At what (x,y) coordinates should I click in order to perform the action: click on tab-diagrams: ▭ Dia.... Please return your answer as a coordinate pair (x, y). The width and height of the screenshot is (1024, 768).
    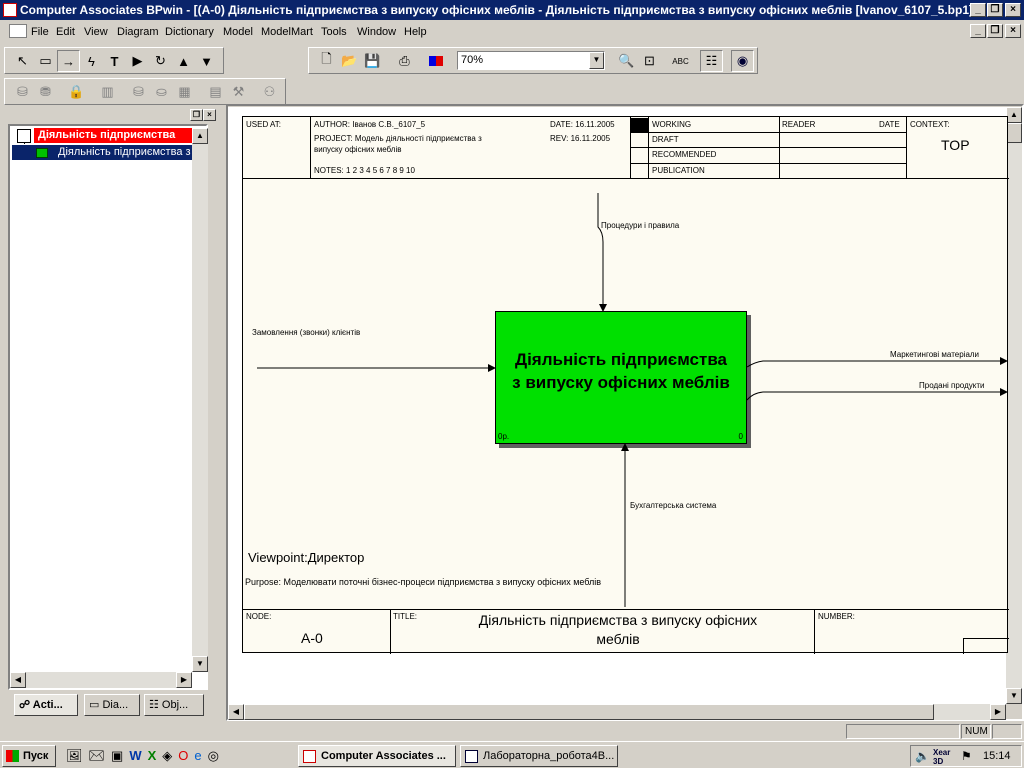
    Looking at the image, I should click on (112, 705).